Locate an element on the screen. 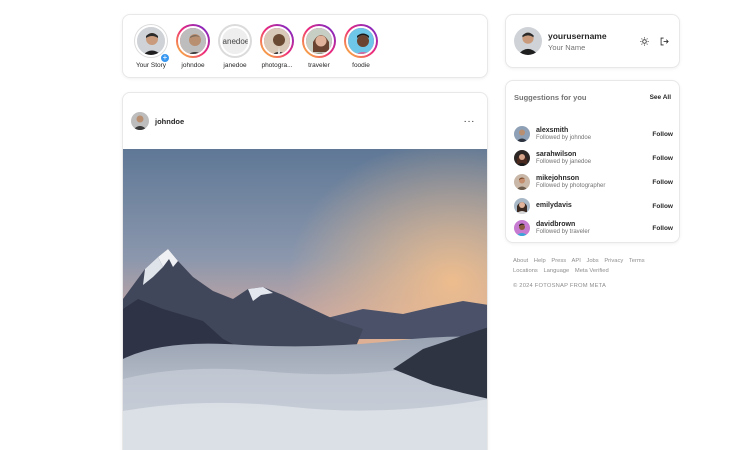  story-johndoe: johndoe is located at coordinates (193, 46).